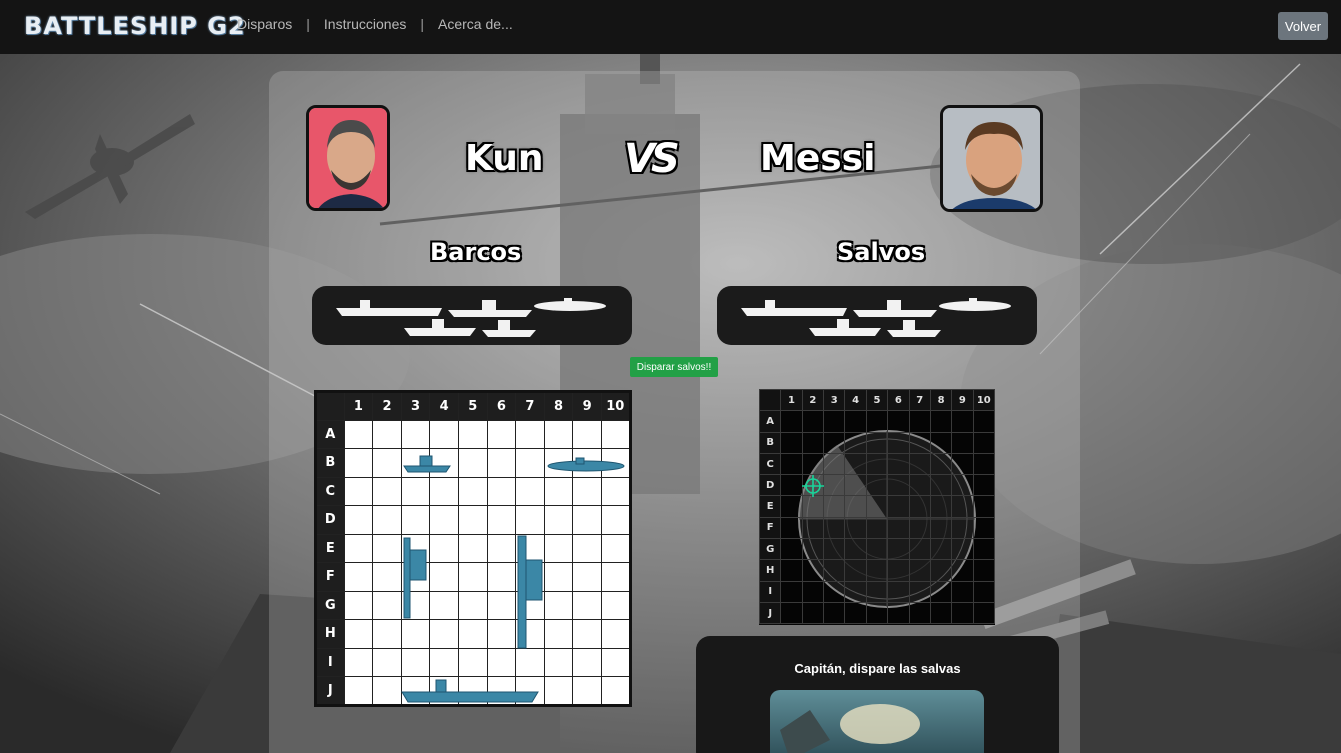 The width and height of the screenshot is (1341, 753). Describe the element at coordinates (365, 24) in the screenshot. I see `nav-link-instrucciones: Instrucciones` at that location.